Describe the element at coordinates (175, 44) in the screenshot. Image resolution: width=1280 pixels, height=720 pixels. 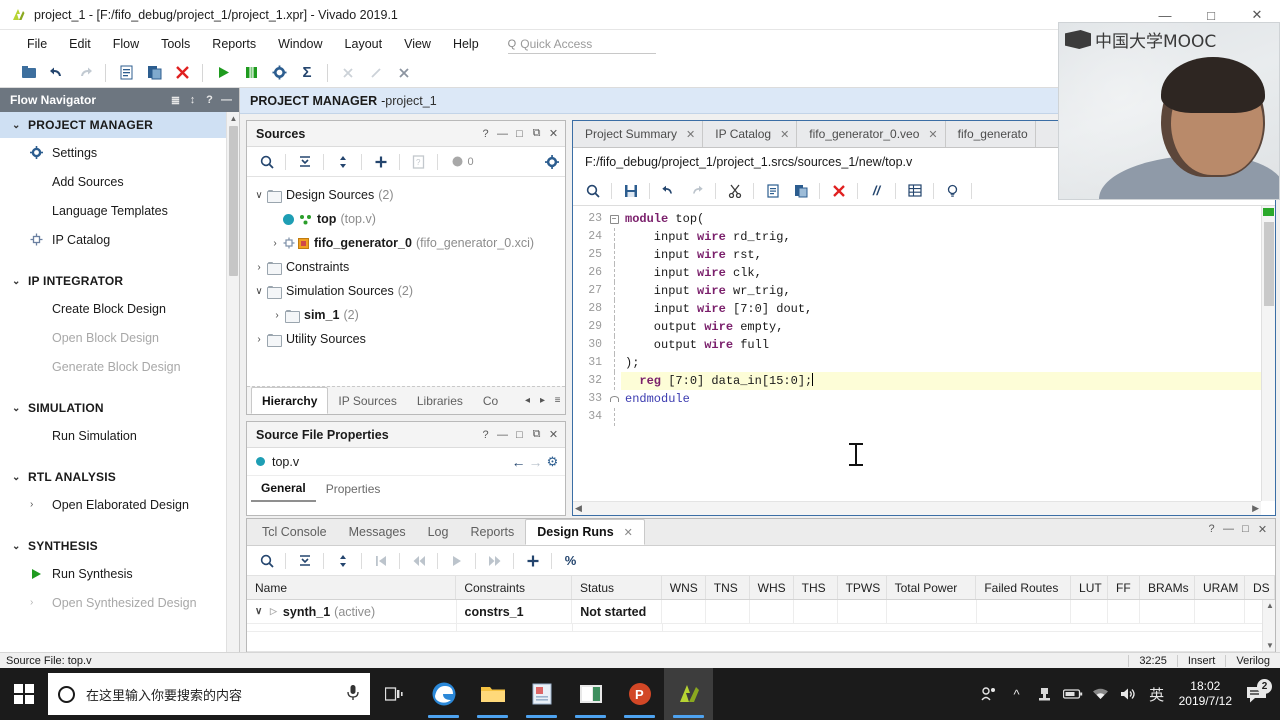
I see `menu-tools: Tools` at that location.